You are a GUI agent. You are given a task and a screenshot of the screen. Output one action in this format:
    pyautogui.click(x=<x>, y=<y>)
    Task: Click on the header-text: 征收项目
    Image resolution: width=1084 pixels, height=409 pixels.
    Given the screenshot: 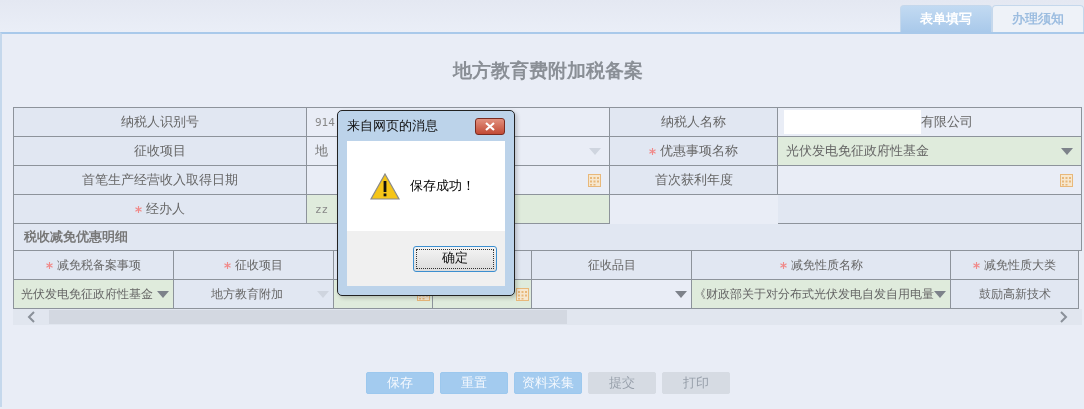 What is the action you would take?
    pyautogui.click(x=259, y=265)
    